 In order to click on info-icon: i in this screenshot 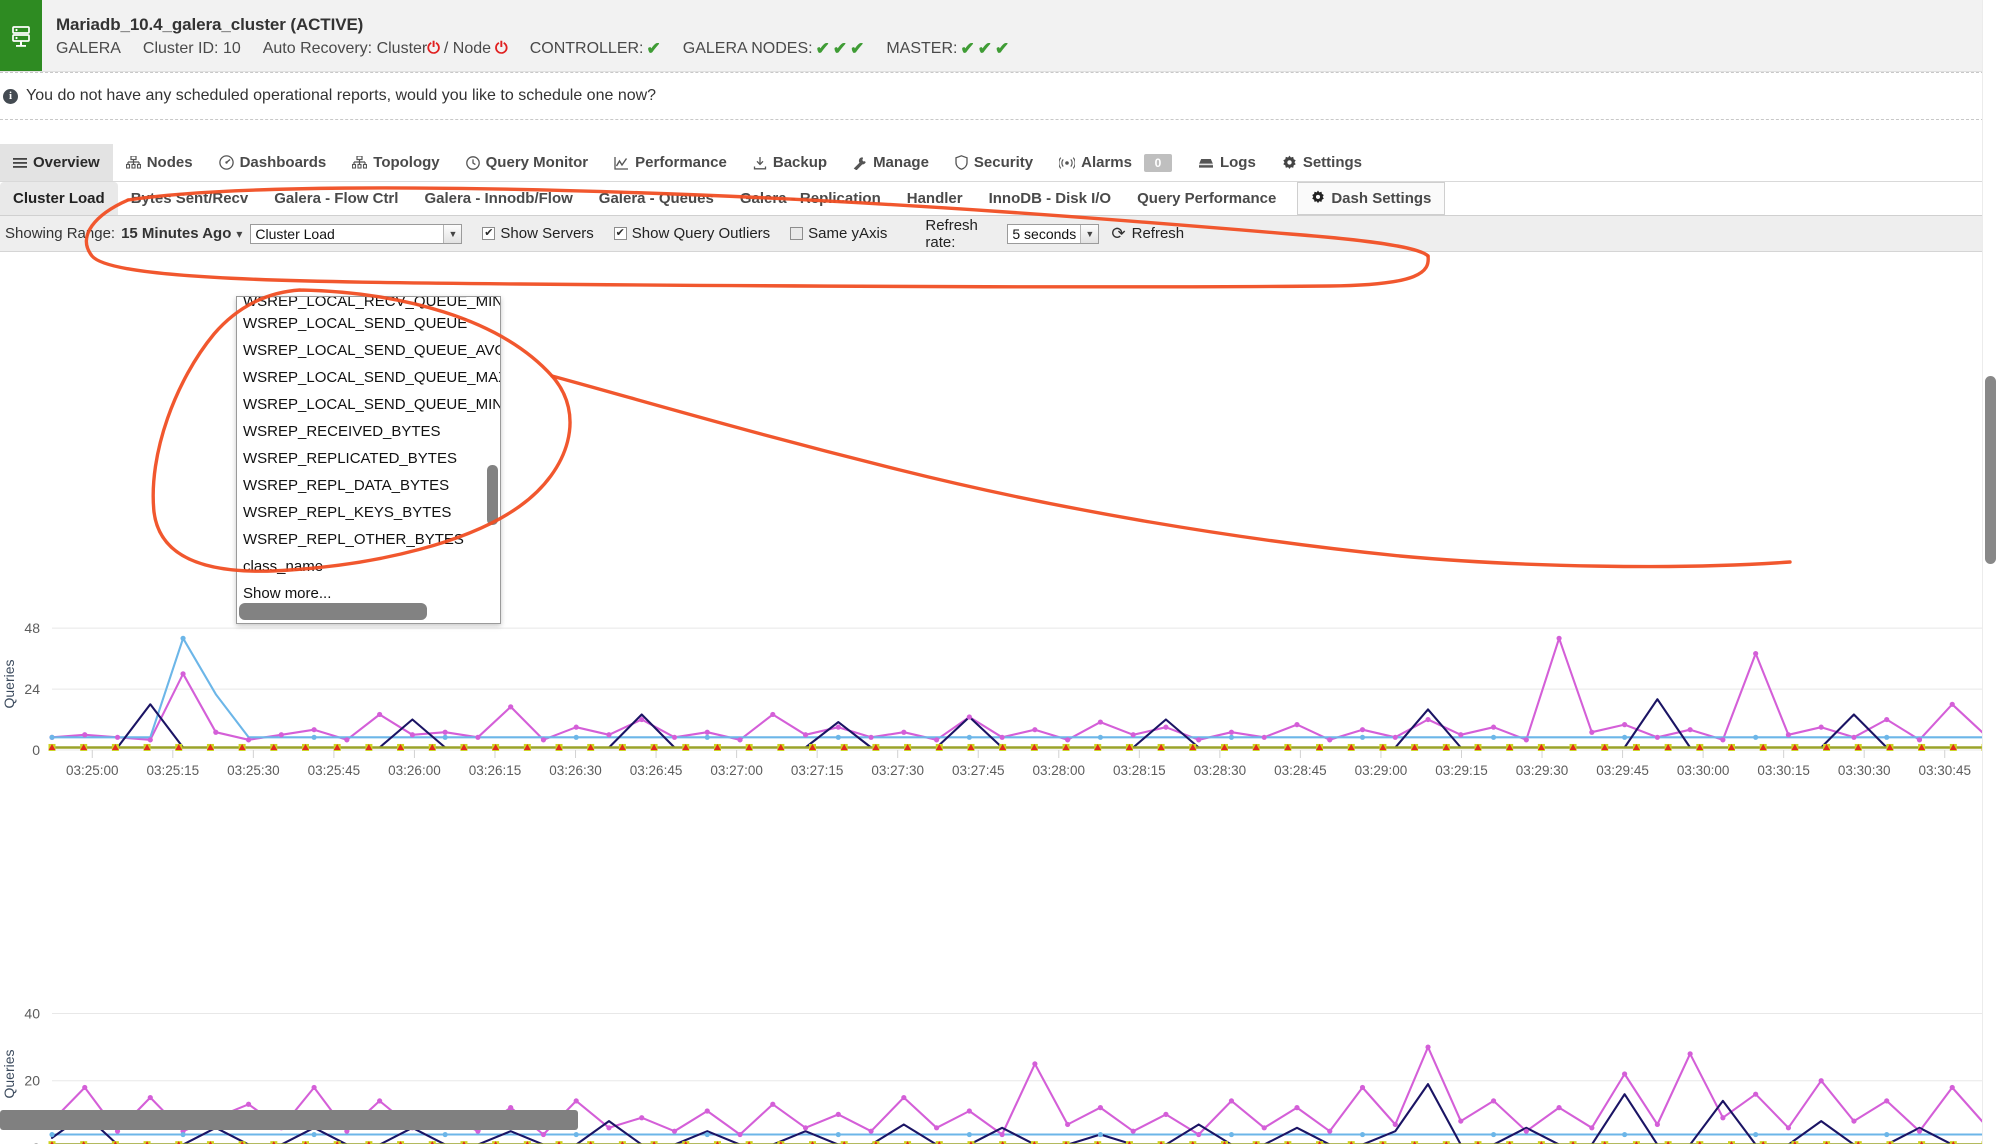, I will do `click(10, 96)`.